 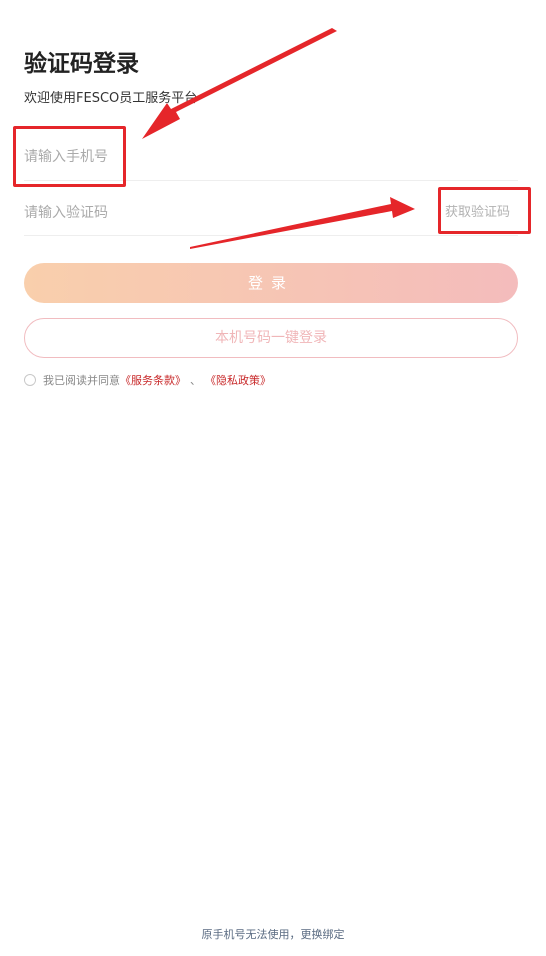 I want to click on annotation-arrow-get-code, so click(x=302, y=223).